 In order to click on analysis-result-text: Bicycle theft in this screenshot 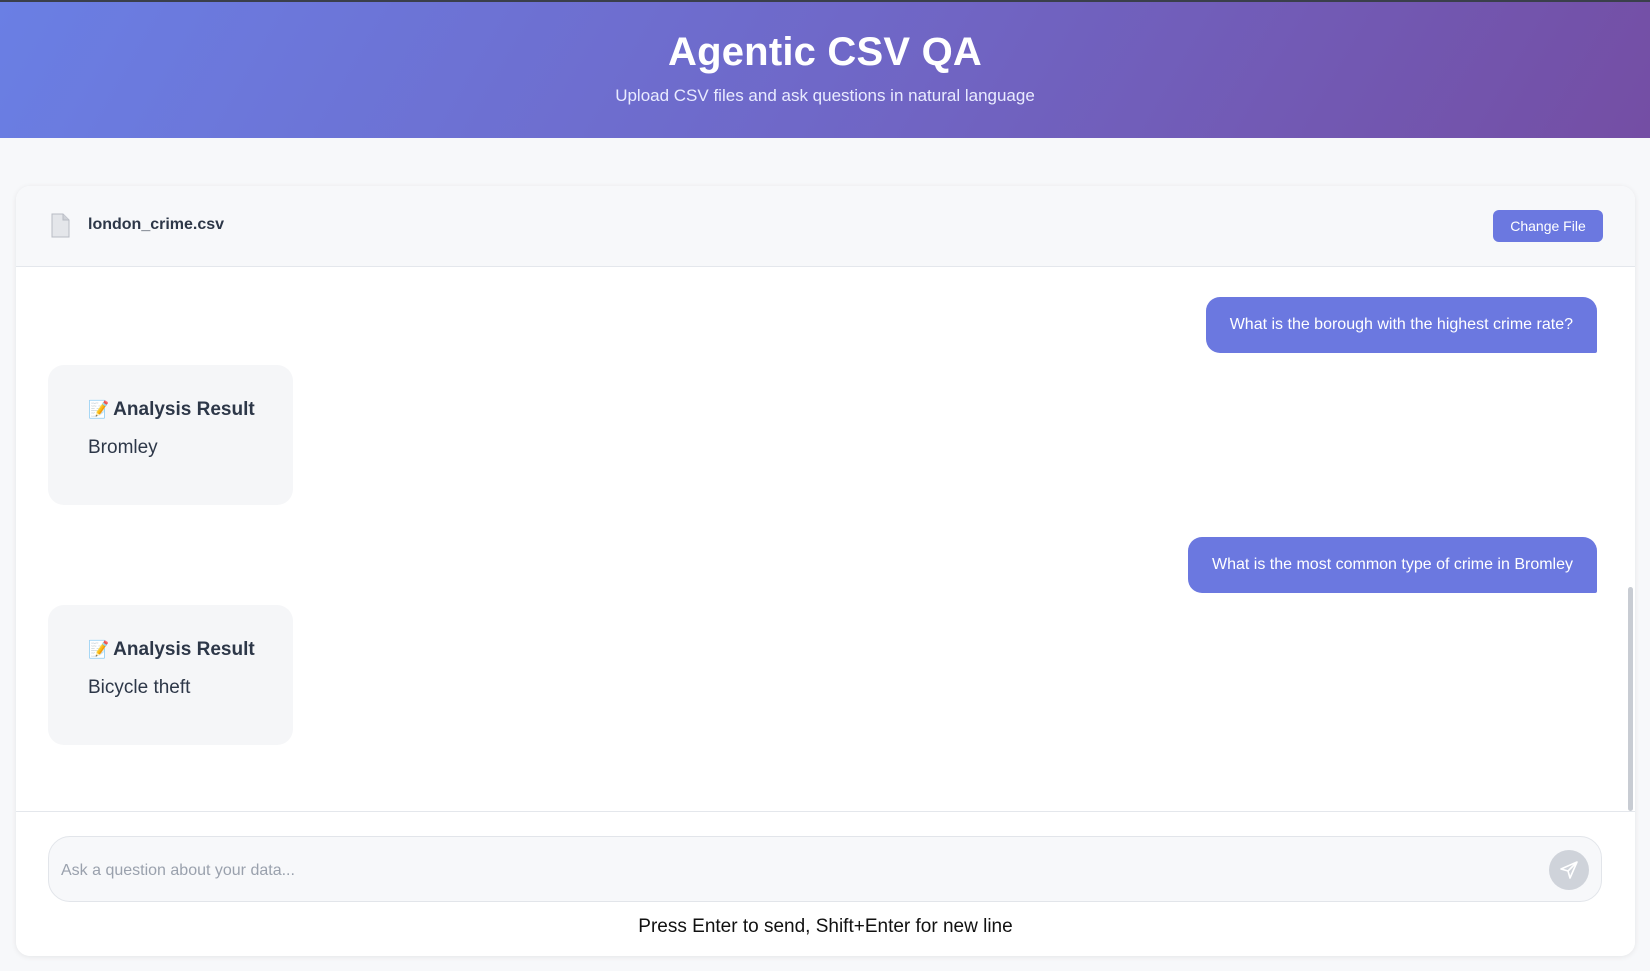, I will do `click(139, 687)`.